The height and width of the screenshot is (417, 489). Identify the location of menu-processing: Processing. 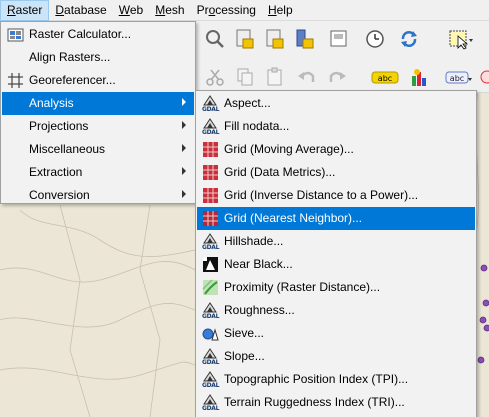
(226, 10).